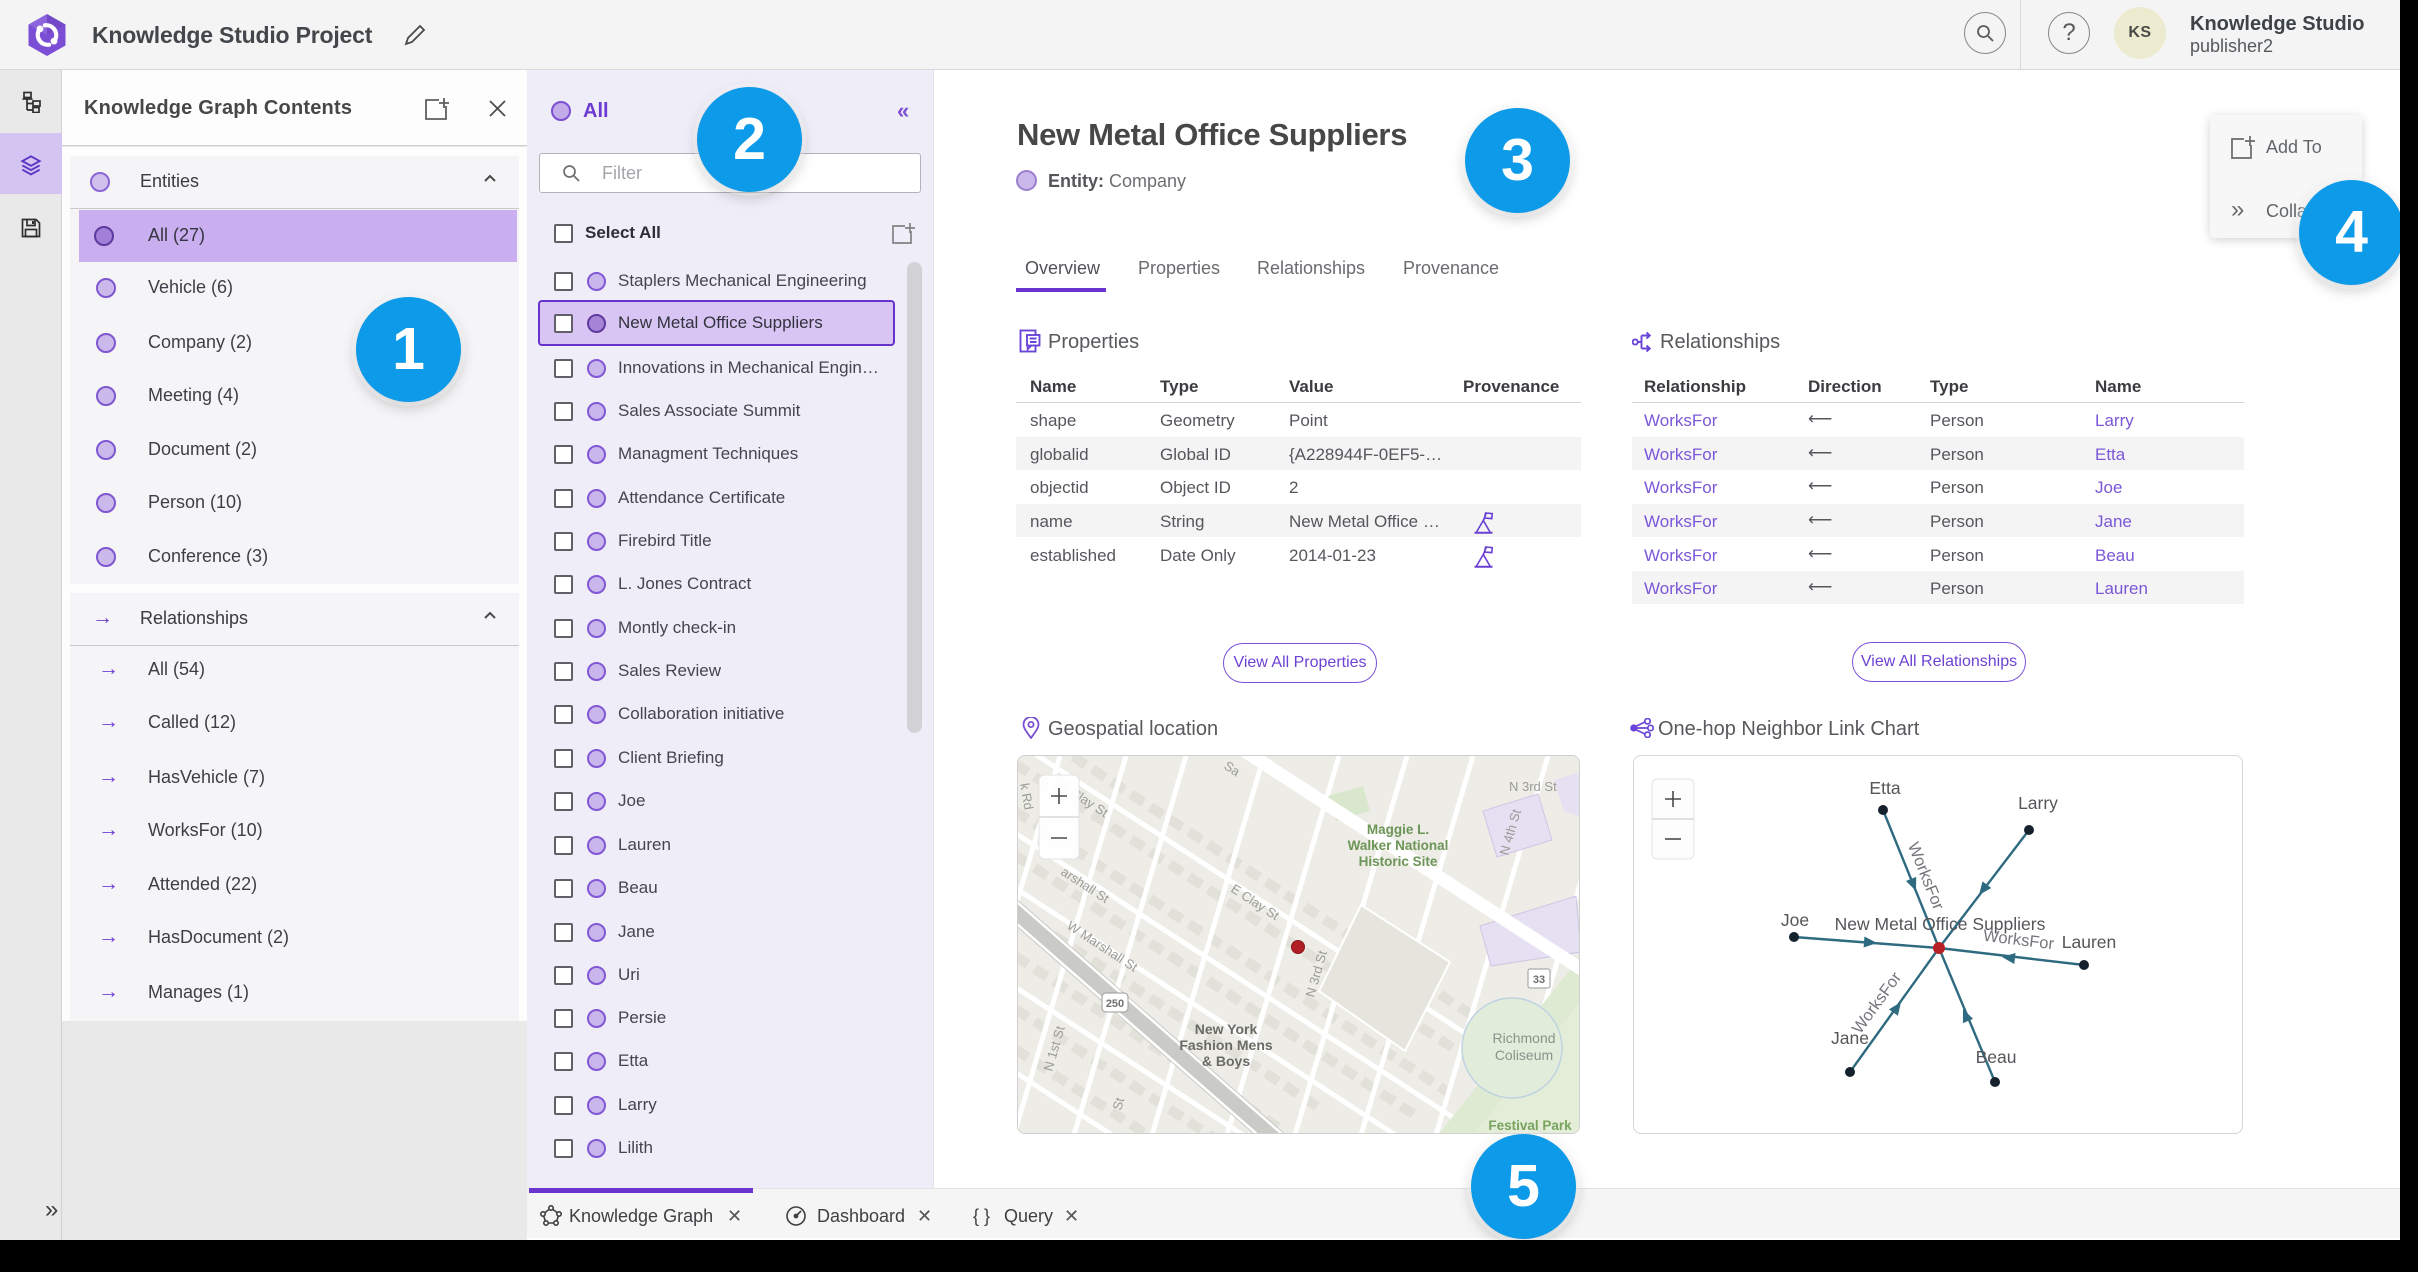 The image size is (2418, 1272). I want to click on svg-text: N 3rd St, so click(1533, 786).